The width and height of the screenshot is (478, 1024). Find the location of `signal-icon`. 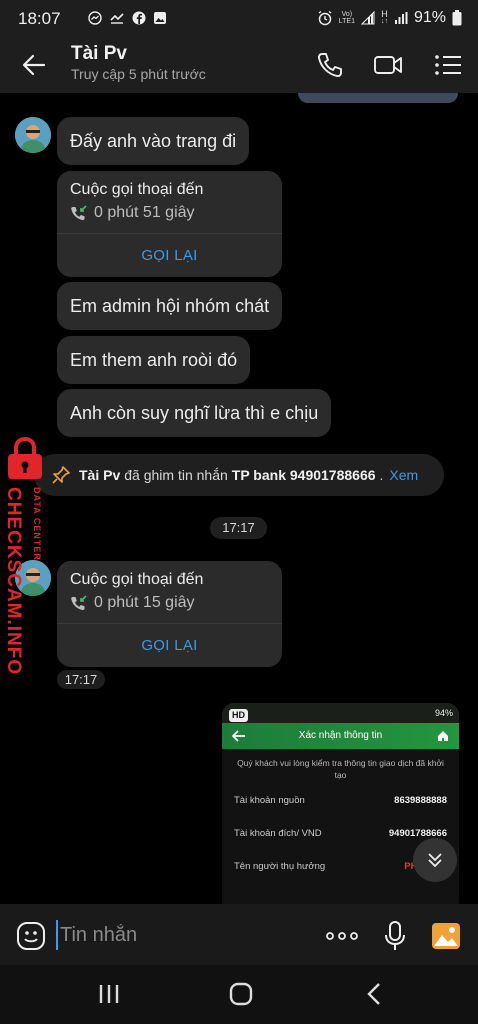

signal-icon is located at coordinates (367, 18).